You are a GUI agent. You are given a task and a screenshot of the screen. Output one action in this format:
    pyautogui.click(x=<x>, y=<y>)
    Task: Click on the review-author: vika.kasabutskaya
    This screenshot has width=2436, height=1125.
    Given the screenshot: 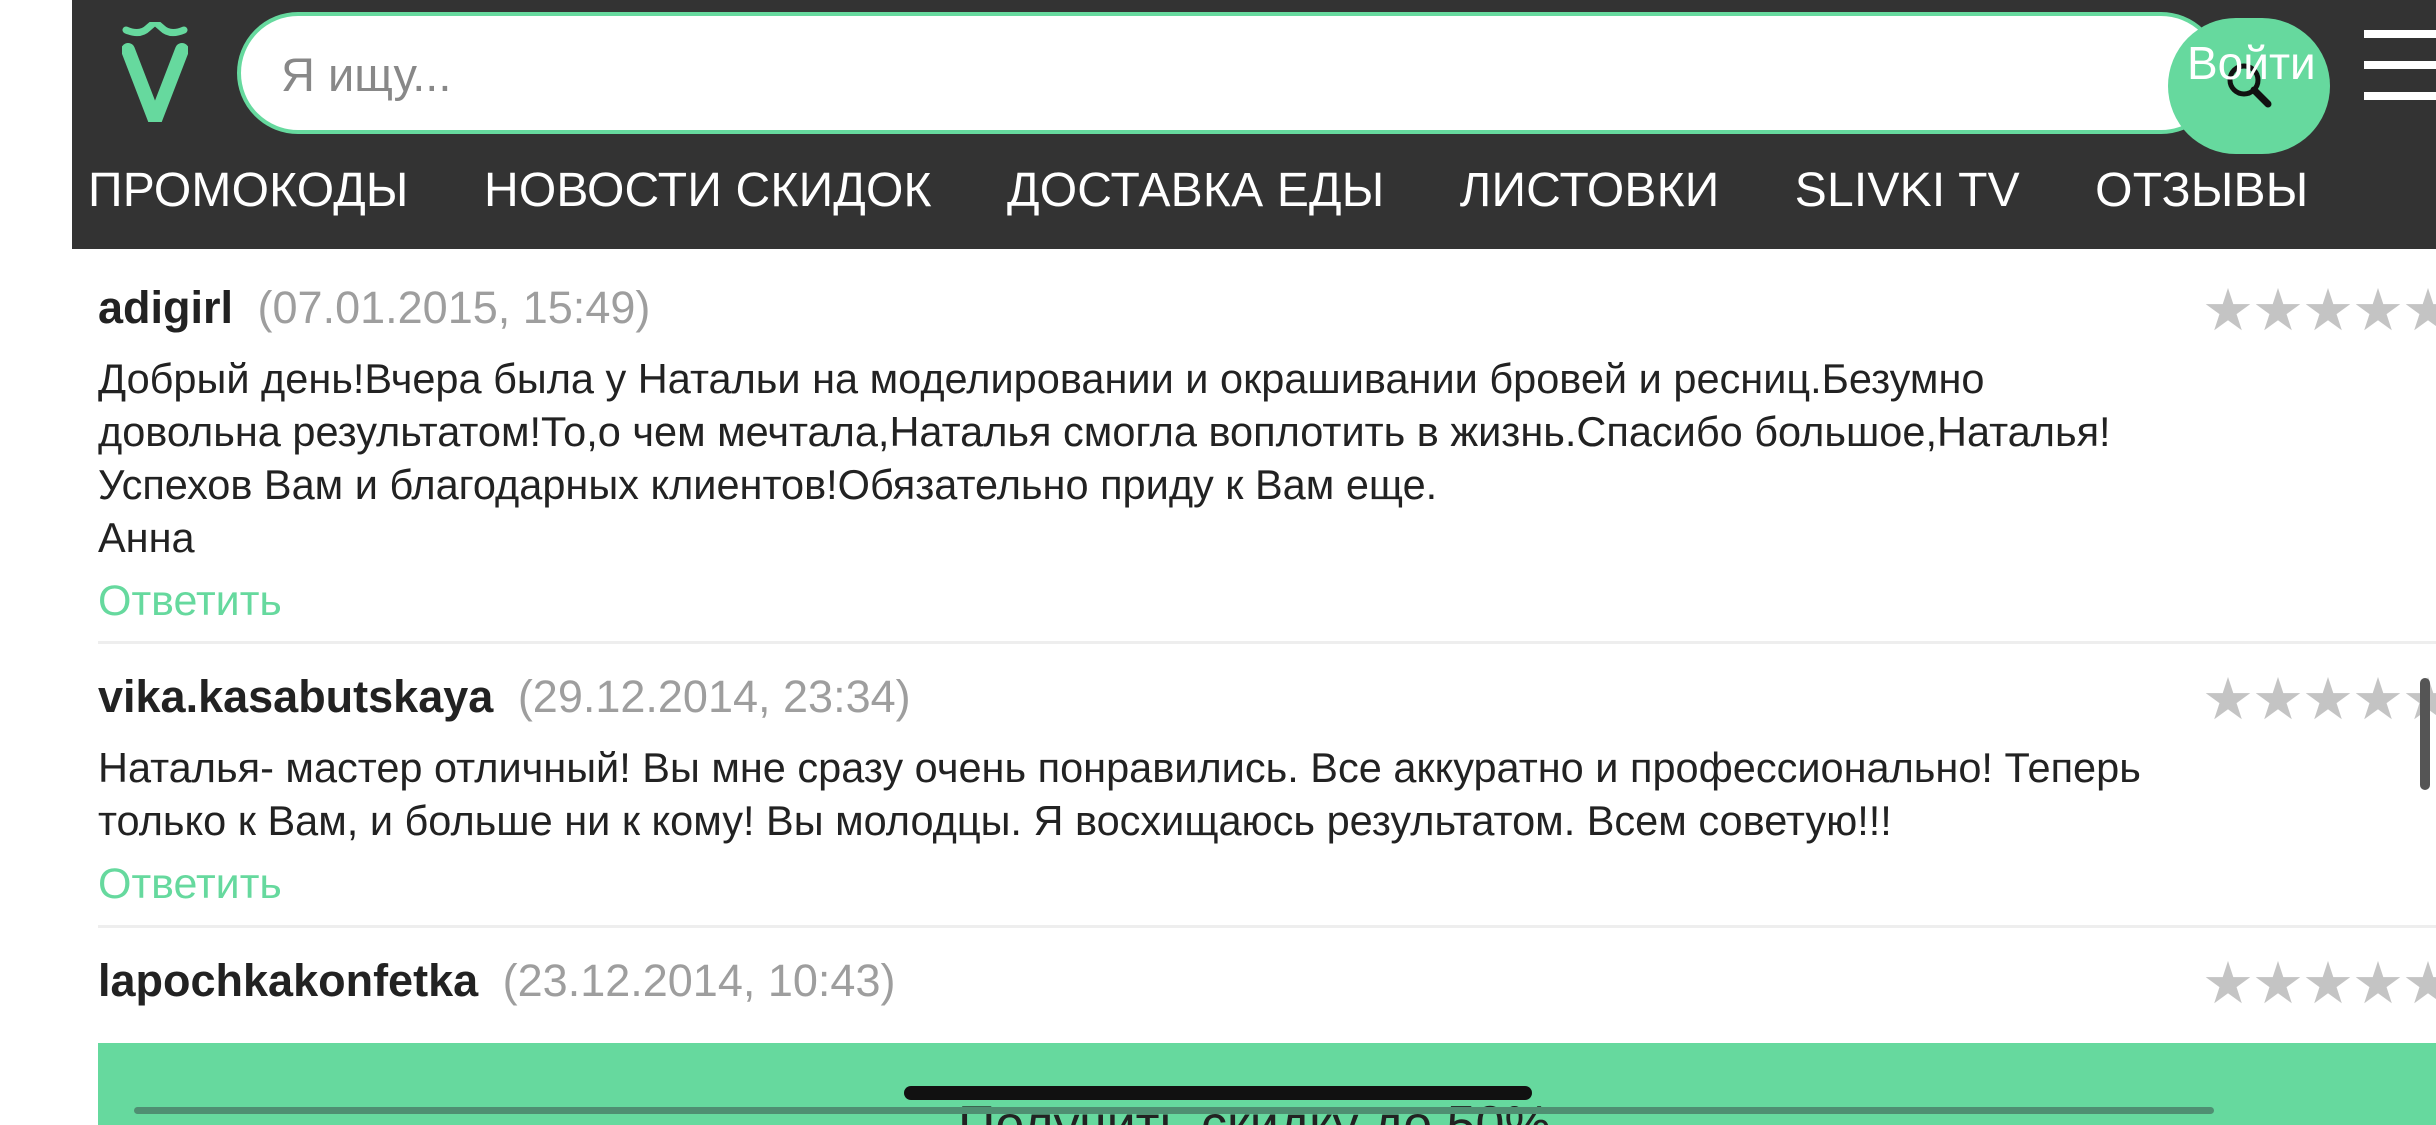 What is the action you would take?
    pyautogui.click(x=295, y=696)
    